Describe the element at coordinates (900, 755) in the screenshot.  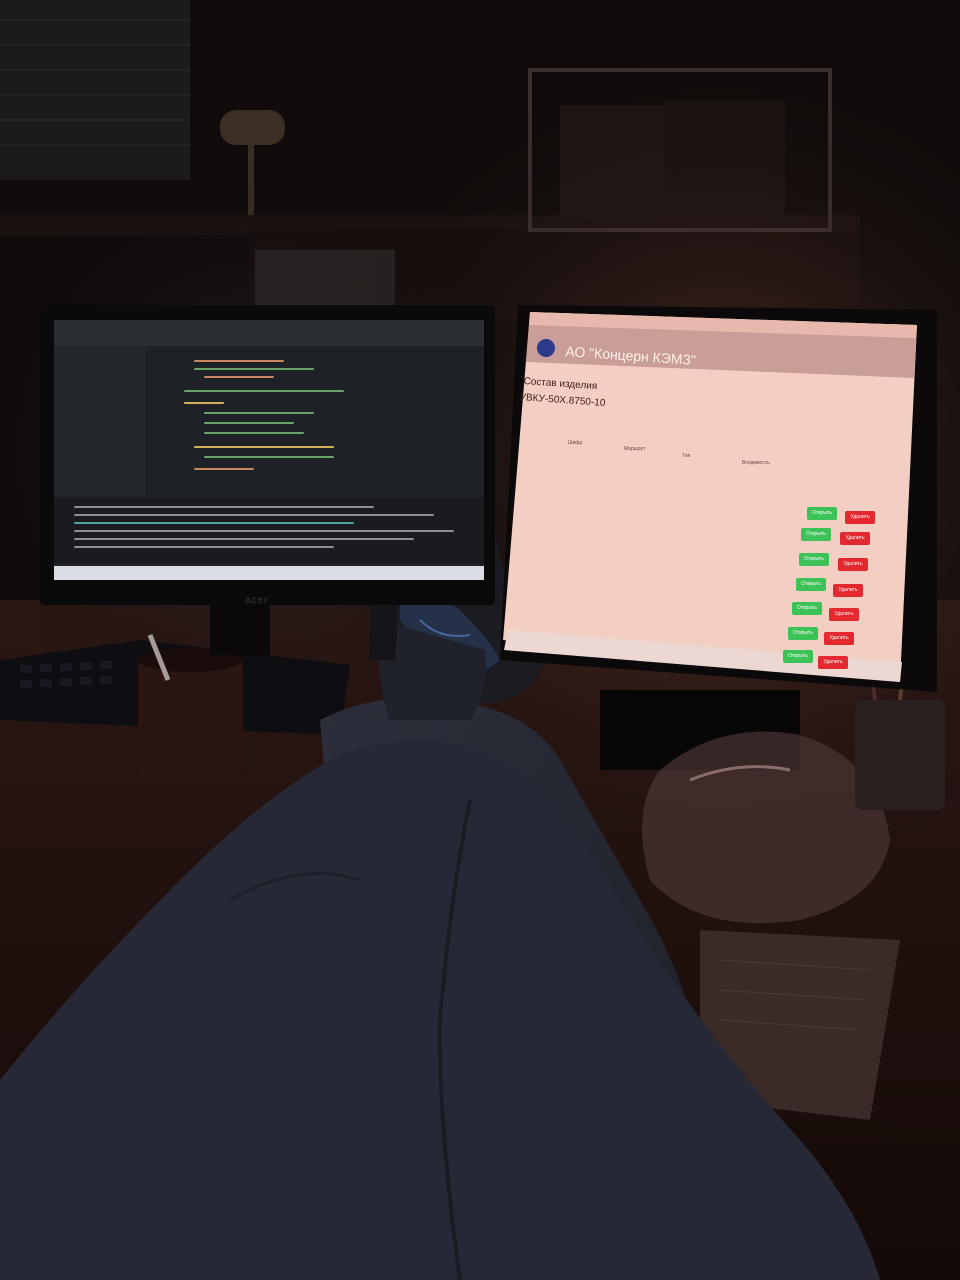
I see `pen-cup` at that location.